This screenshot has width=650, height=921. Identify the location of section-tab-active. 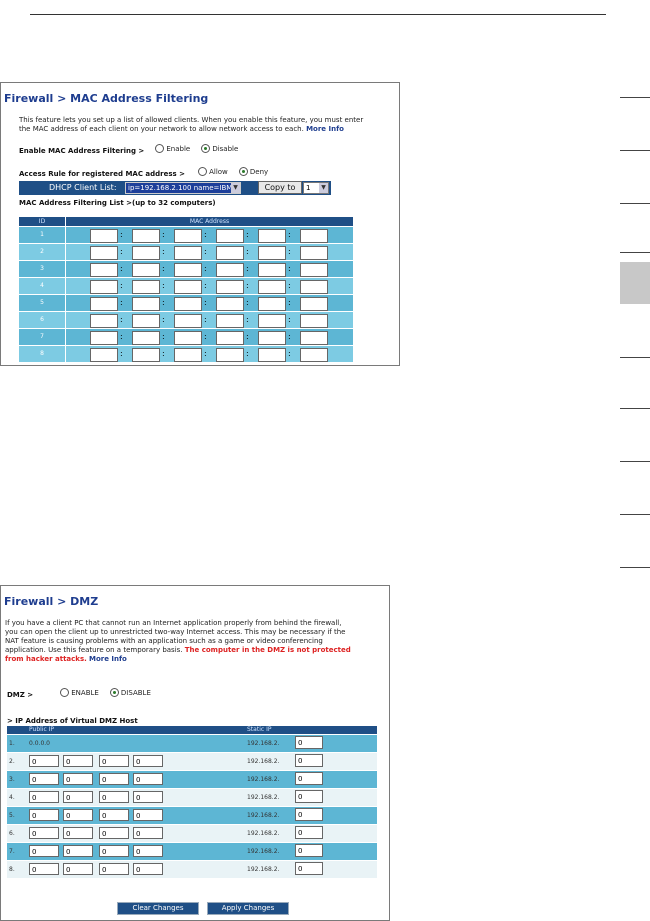
(635, 283).